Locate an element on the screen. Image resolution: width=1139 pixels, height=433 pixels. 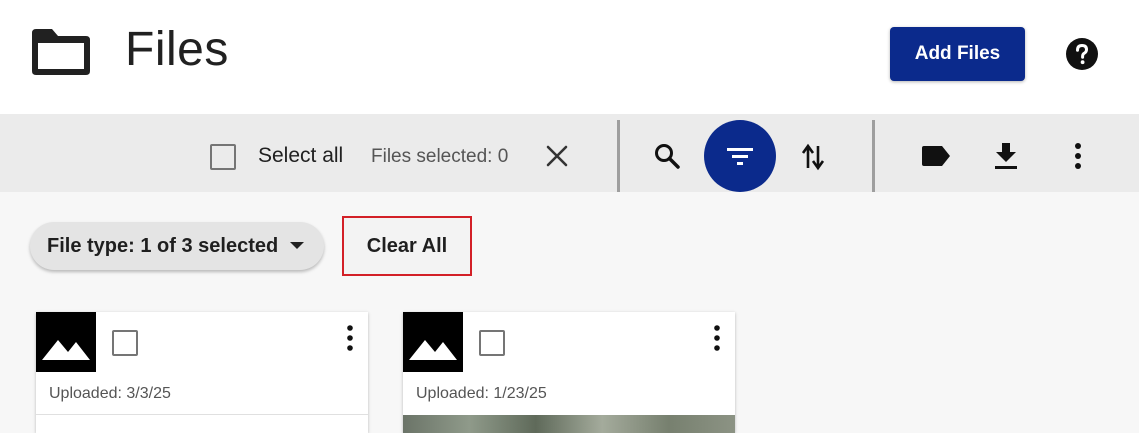
label-icon is located at coordinates (936, 156).